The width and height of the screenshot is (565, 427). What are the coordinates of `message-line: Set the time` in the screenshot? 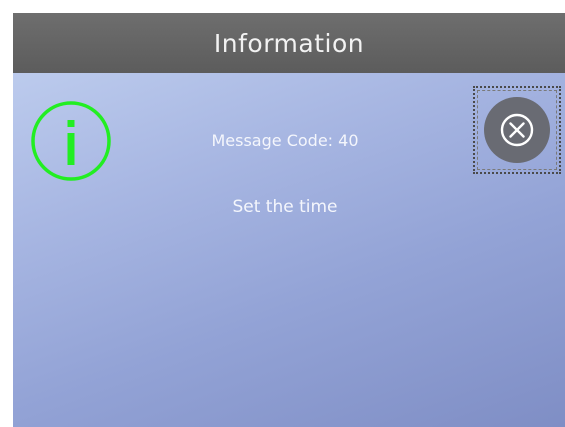 It's located at (289, 207).